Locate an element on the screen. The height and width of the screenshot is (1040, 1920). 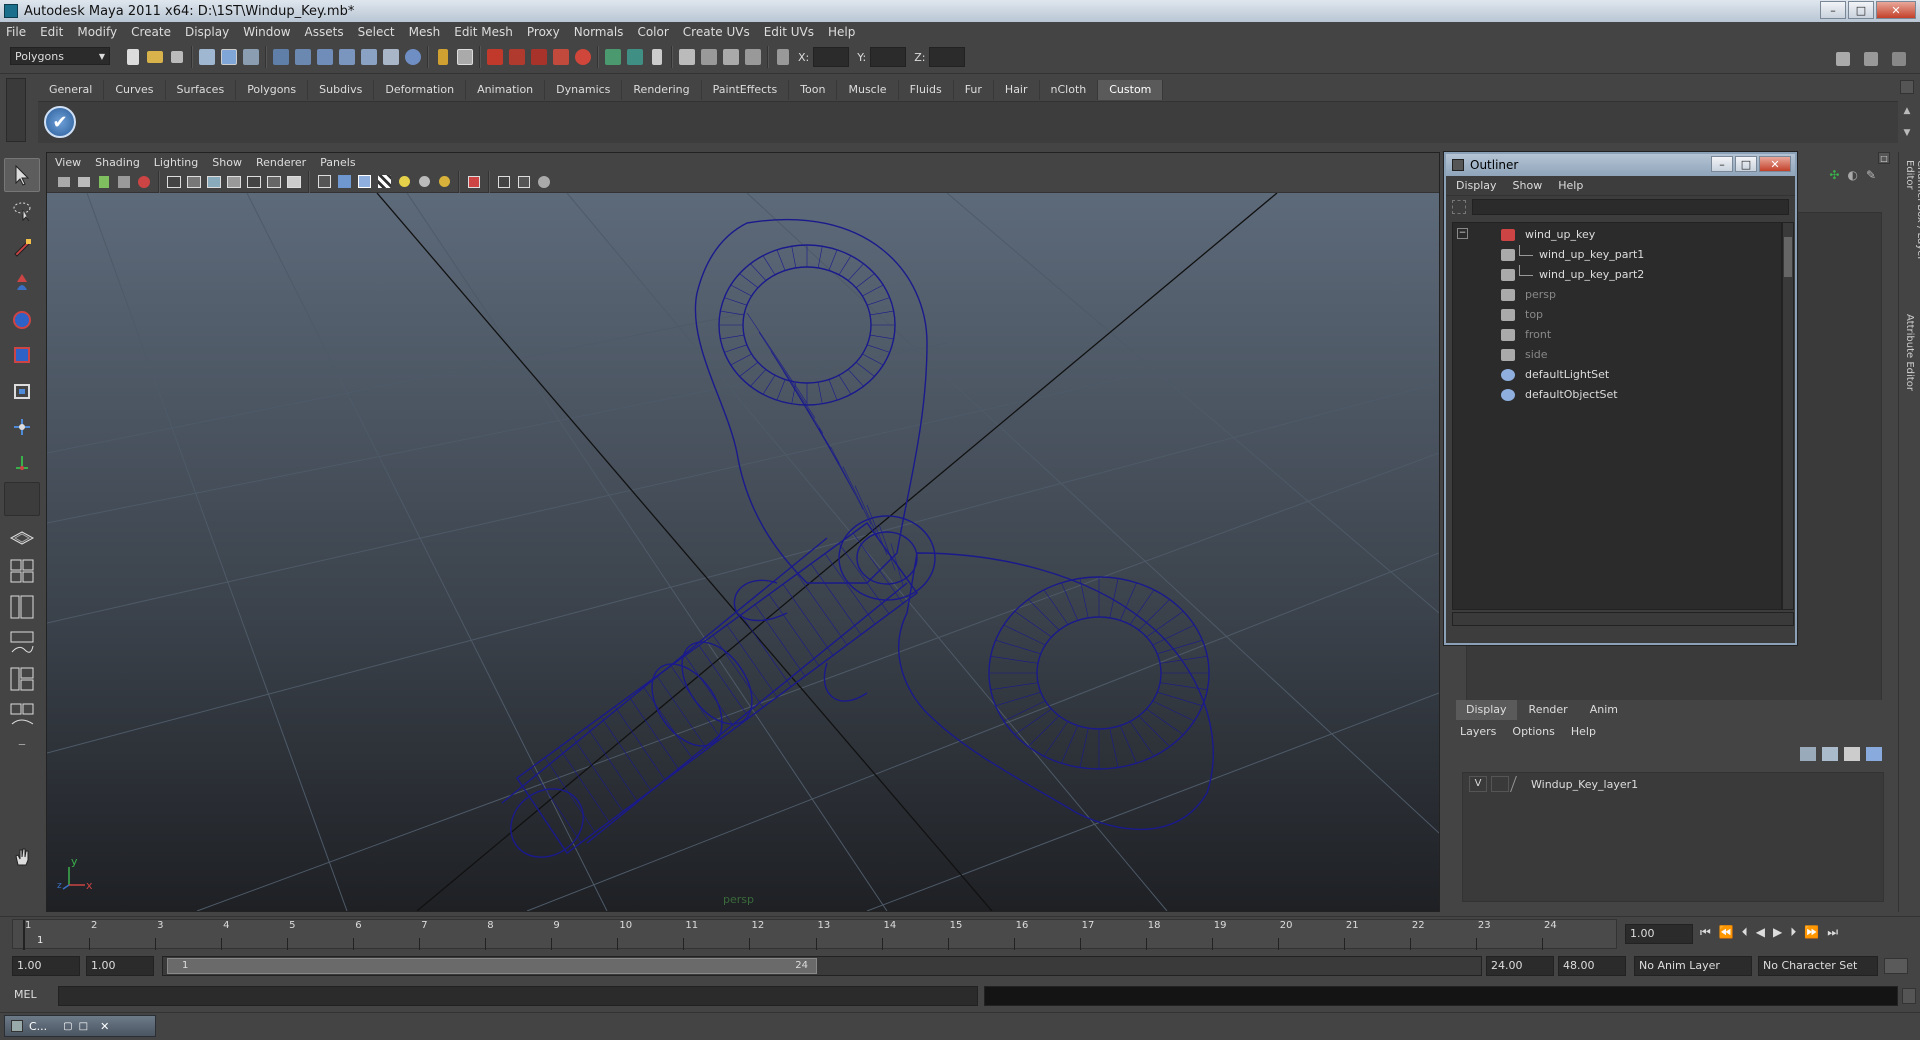
film-gate-icon is located at coordinates (194, 182).